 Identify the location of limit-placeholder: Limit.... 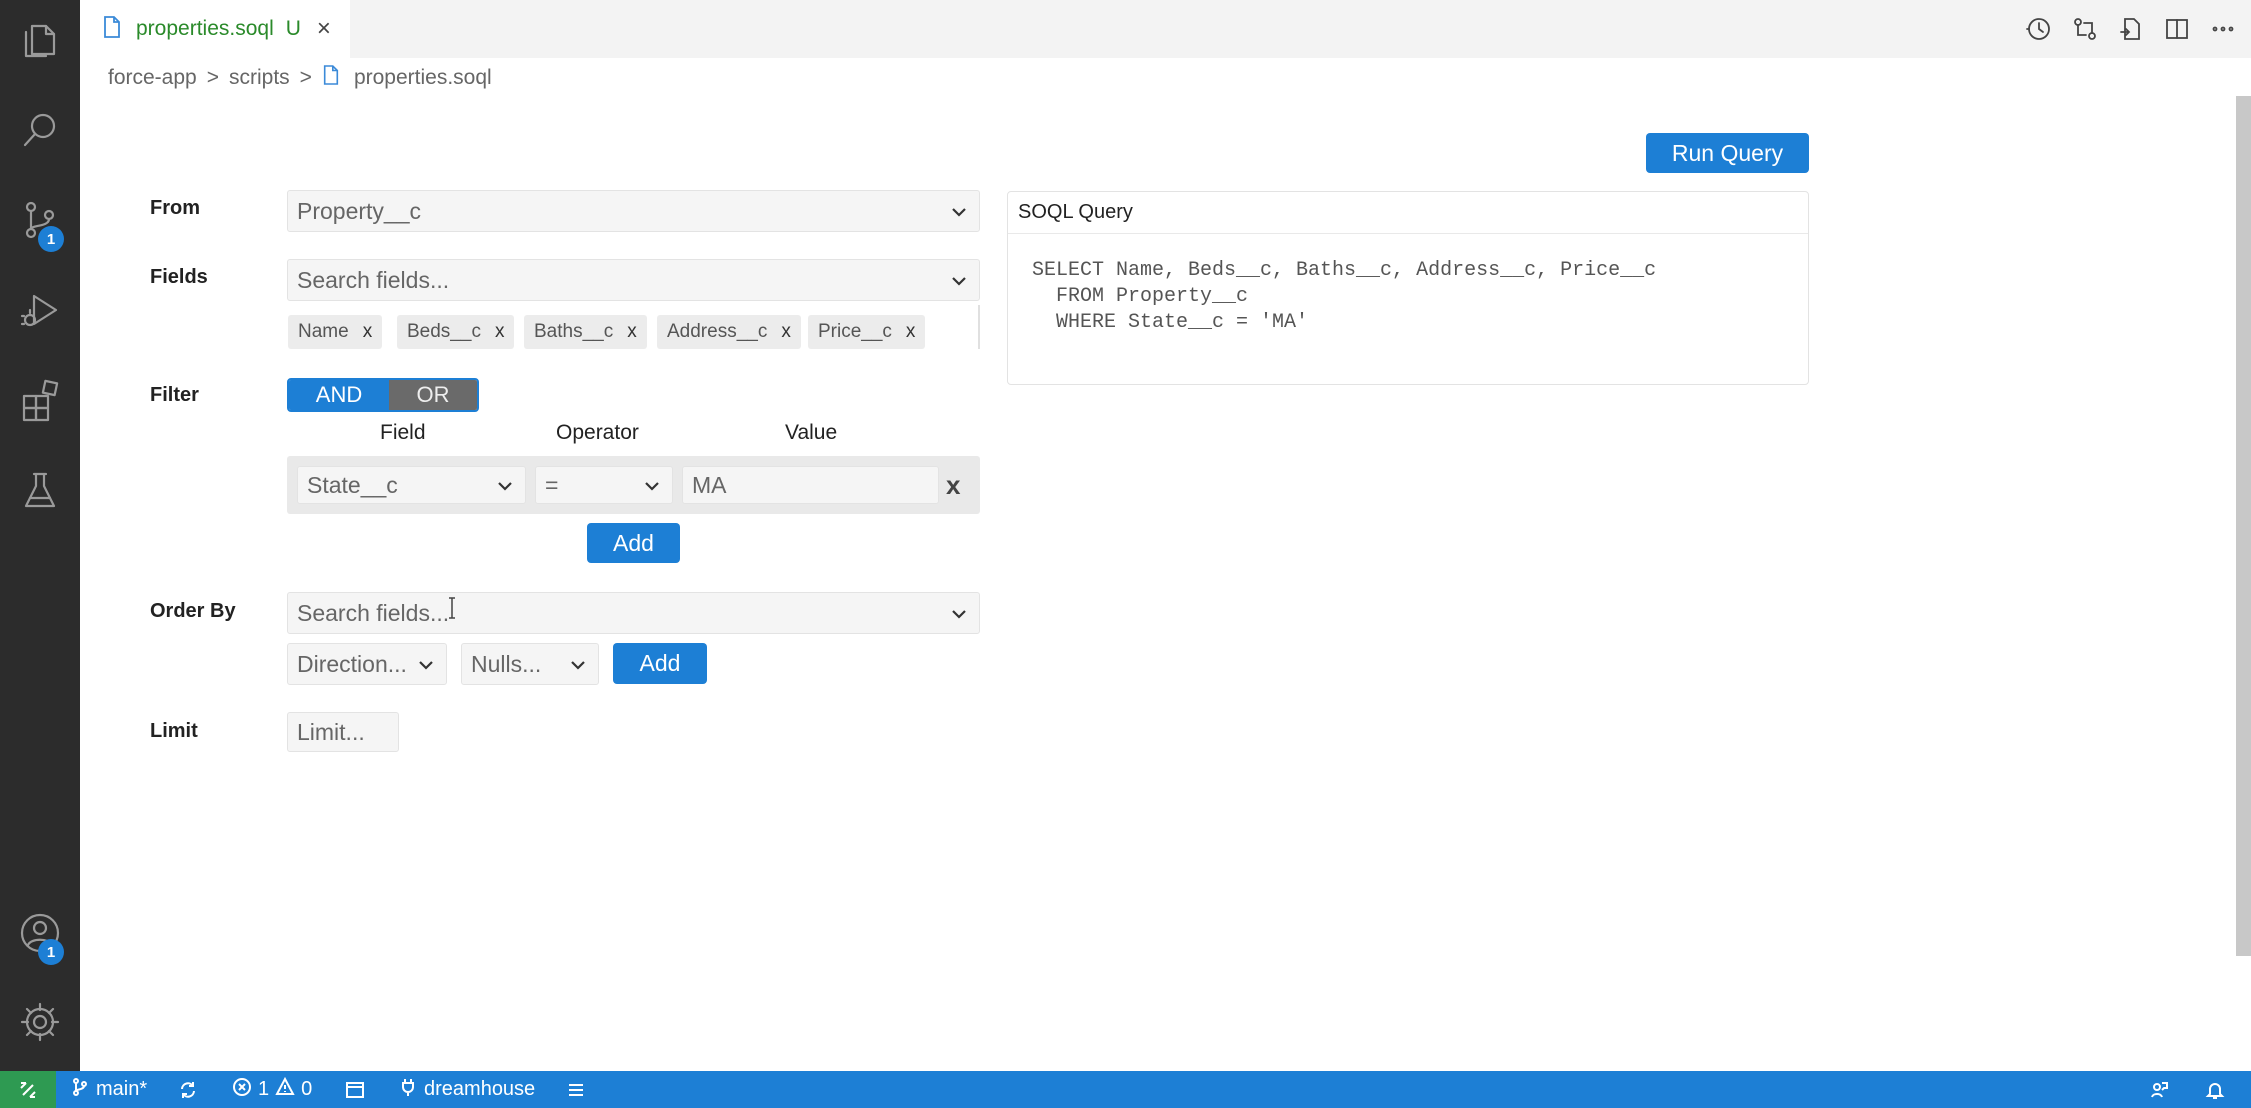
(331, 731).